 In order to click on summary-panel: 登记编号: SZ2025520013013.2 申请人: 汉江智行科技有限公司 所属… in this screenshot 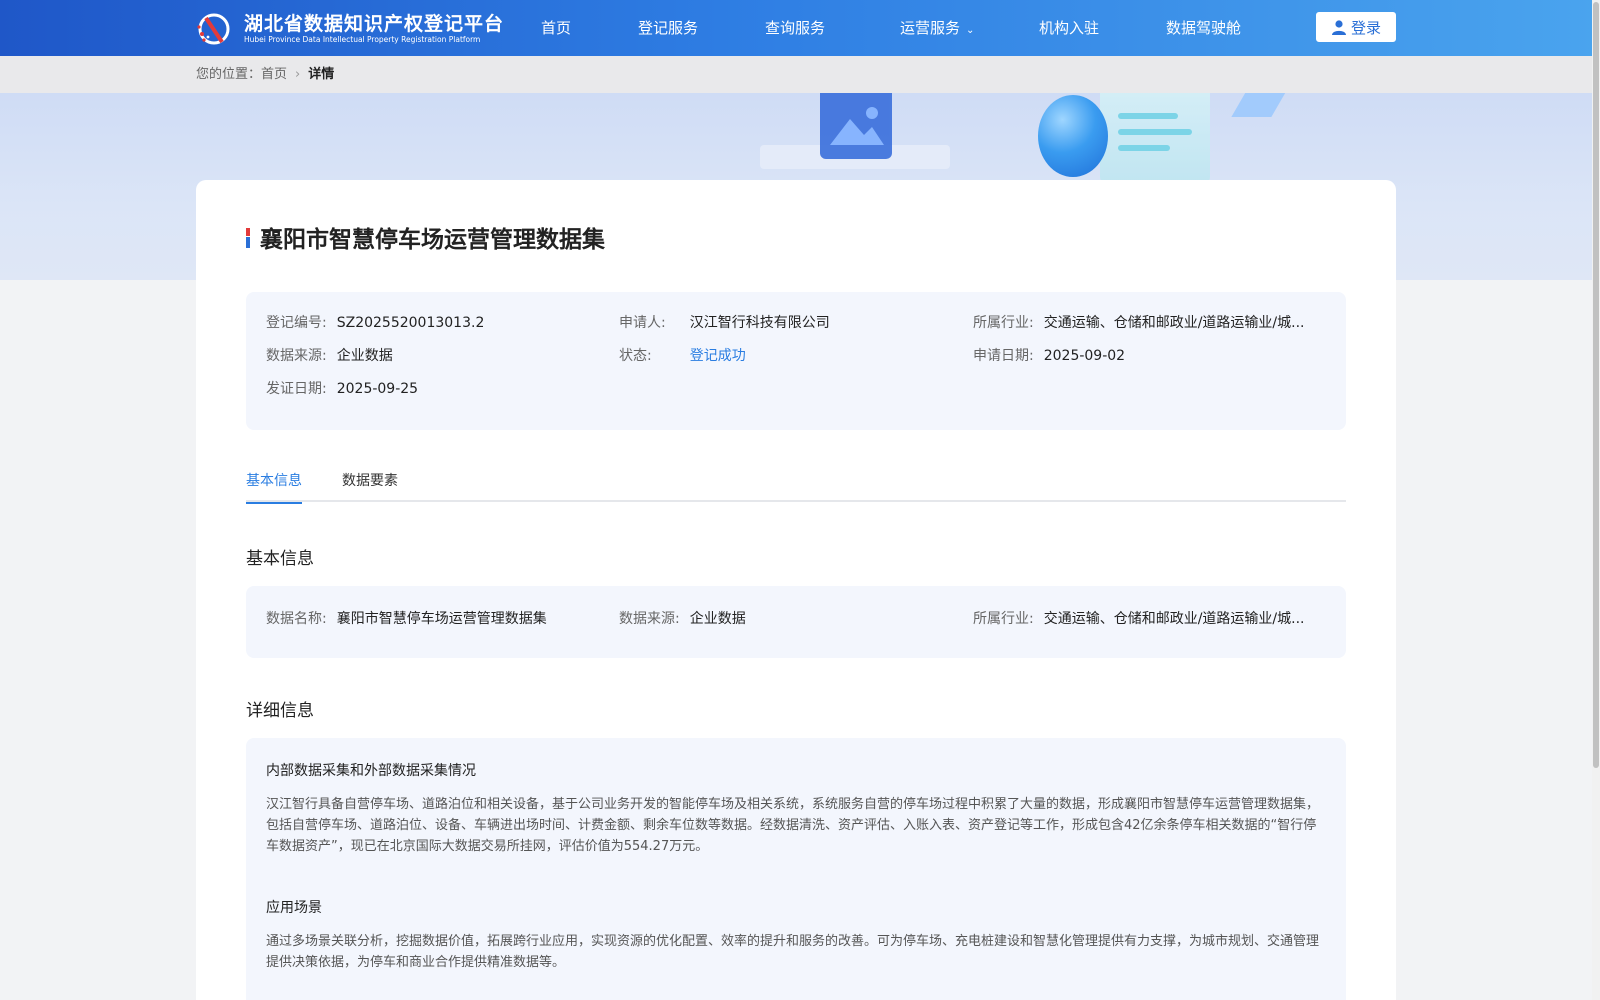, I will do `click(796, 361)`.